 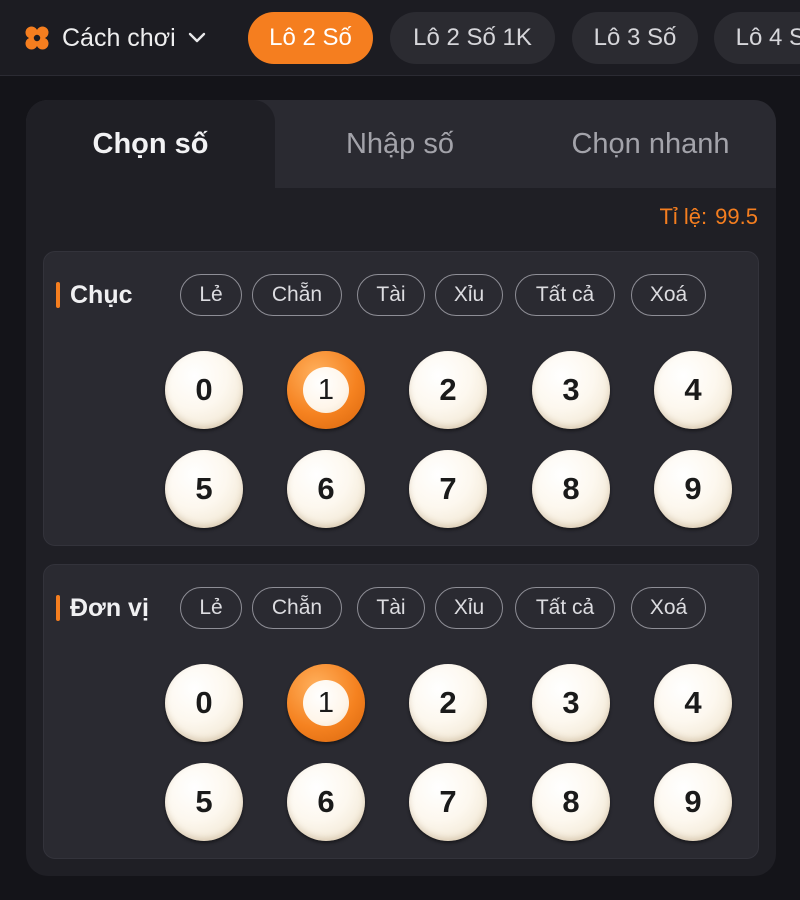 I want to click on section-title: Chục, so click(x=94, y=295).